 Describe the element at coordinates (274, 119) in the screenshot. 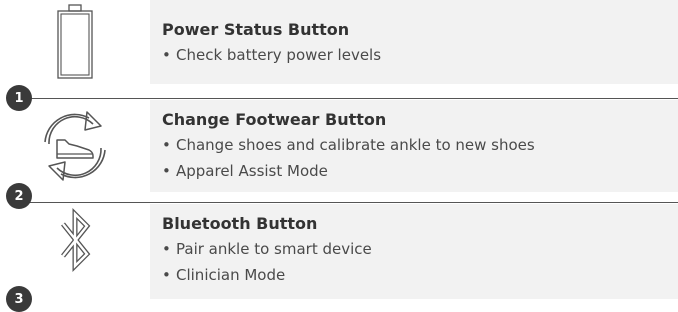

I see `change-footwear-title: Change Footwear Button` at that location.